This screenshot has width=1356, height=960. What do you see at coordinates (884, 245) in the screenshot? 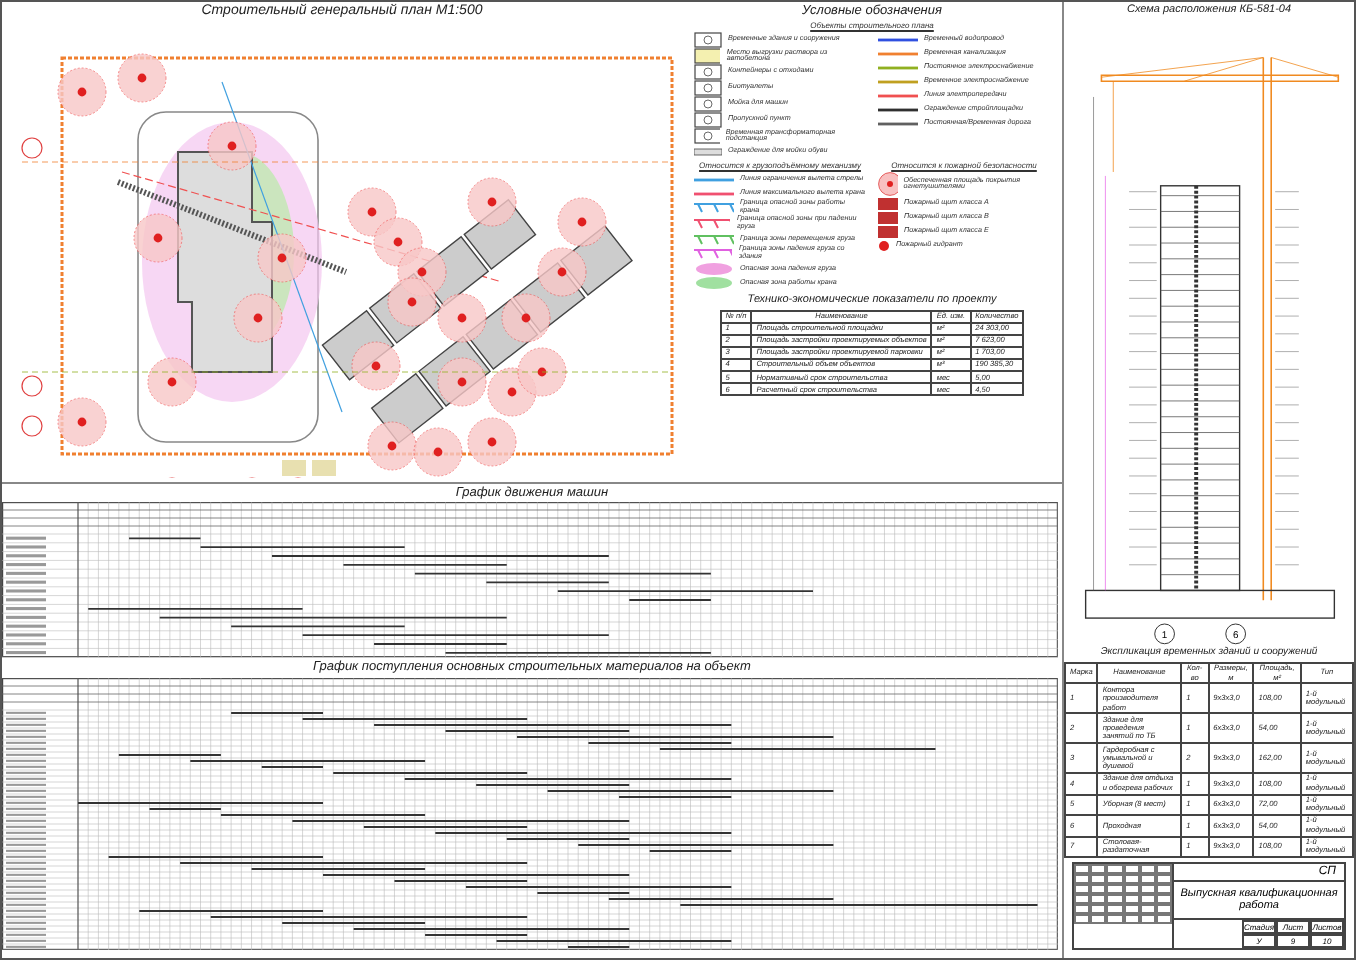
I see `hydrant-icon` at bounding box center [884, 245].